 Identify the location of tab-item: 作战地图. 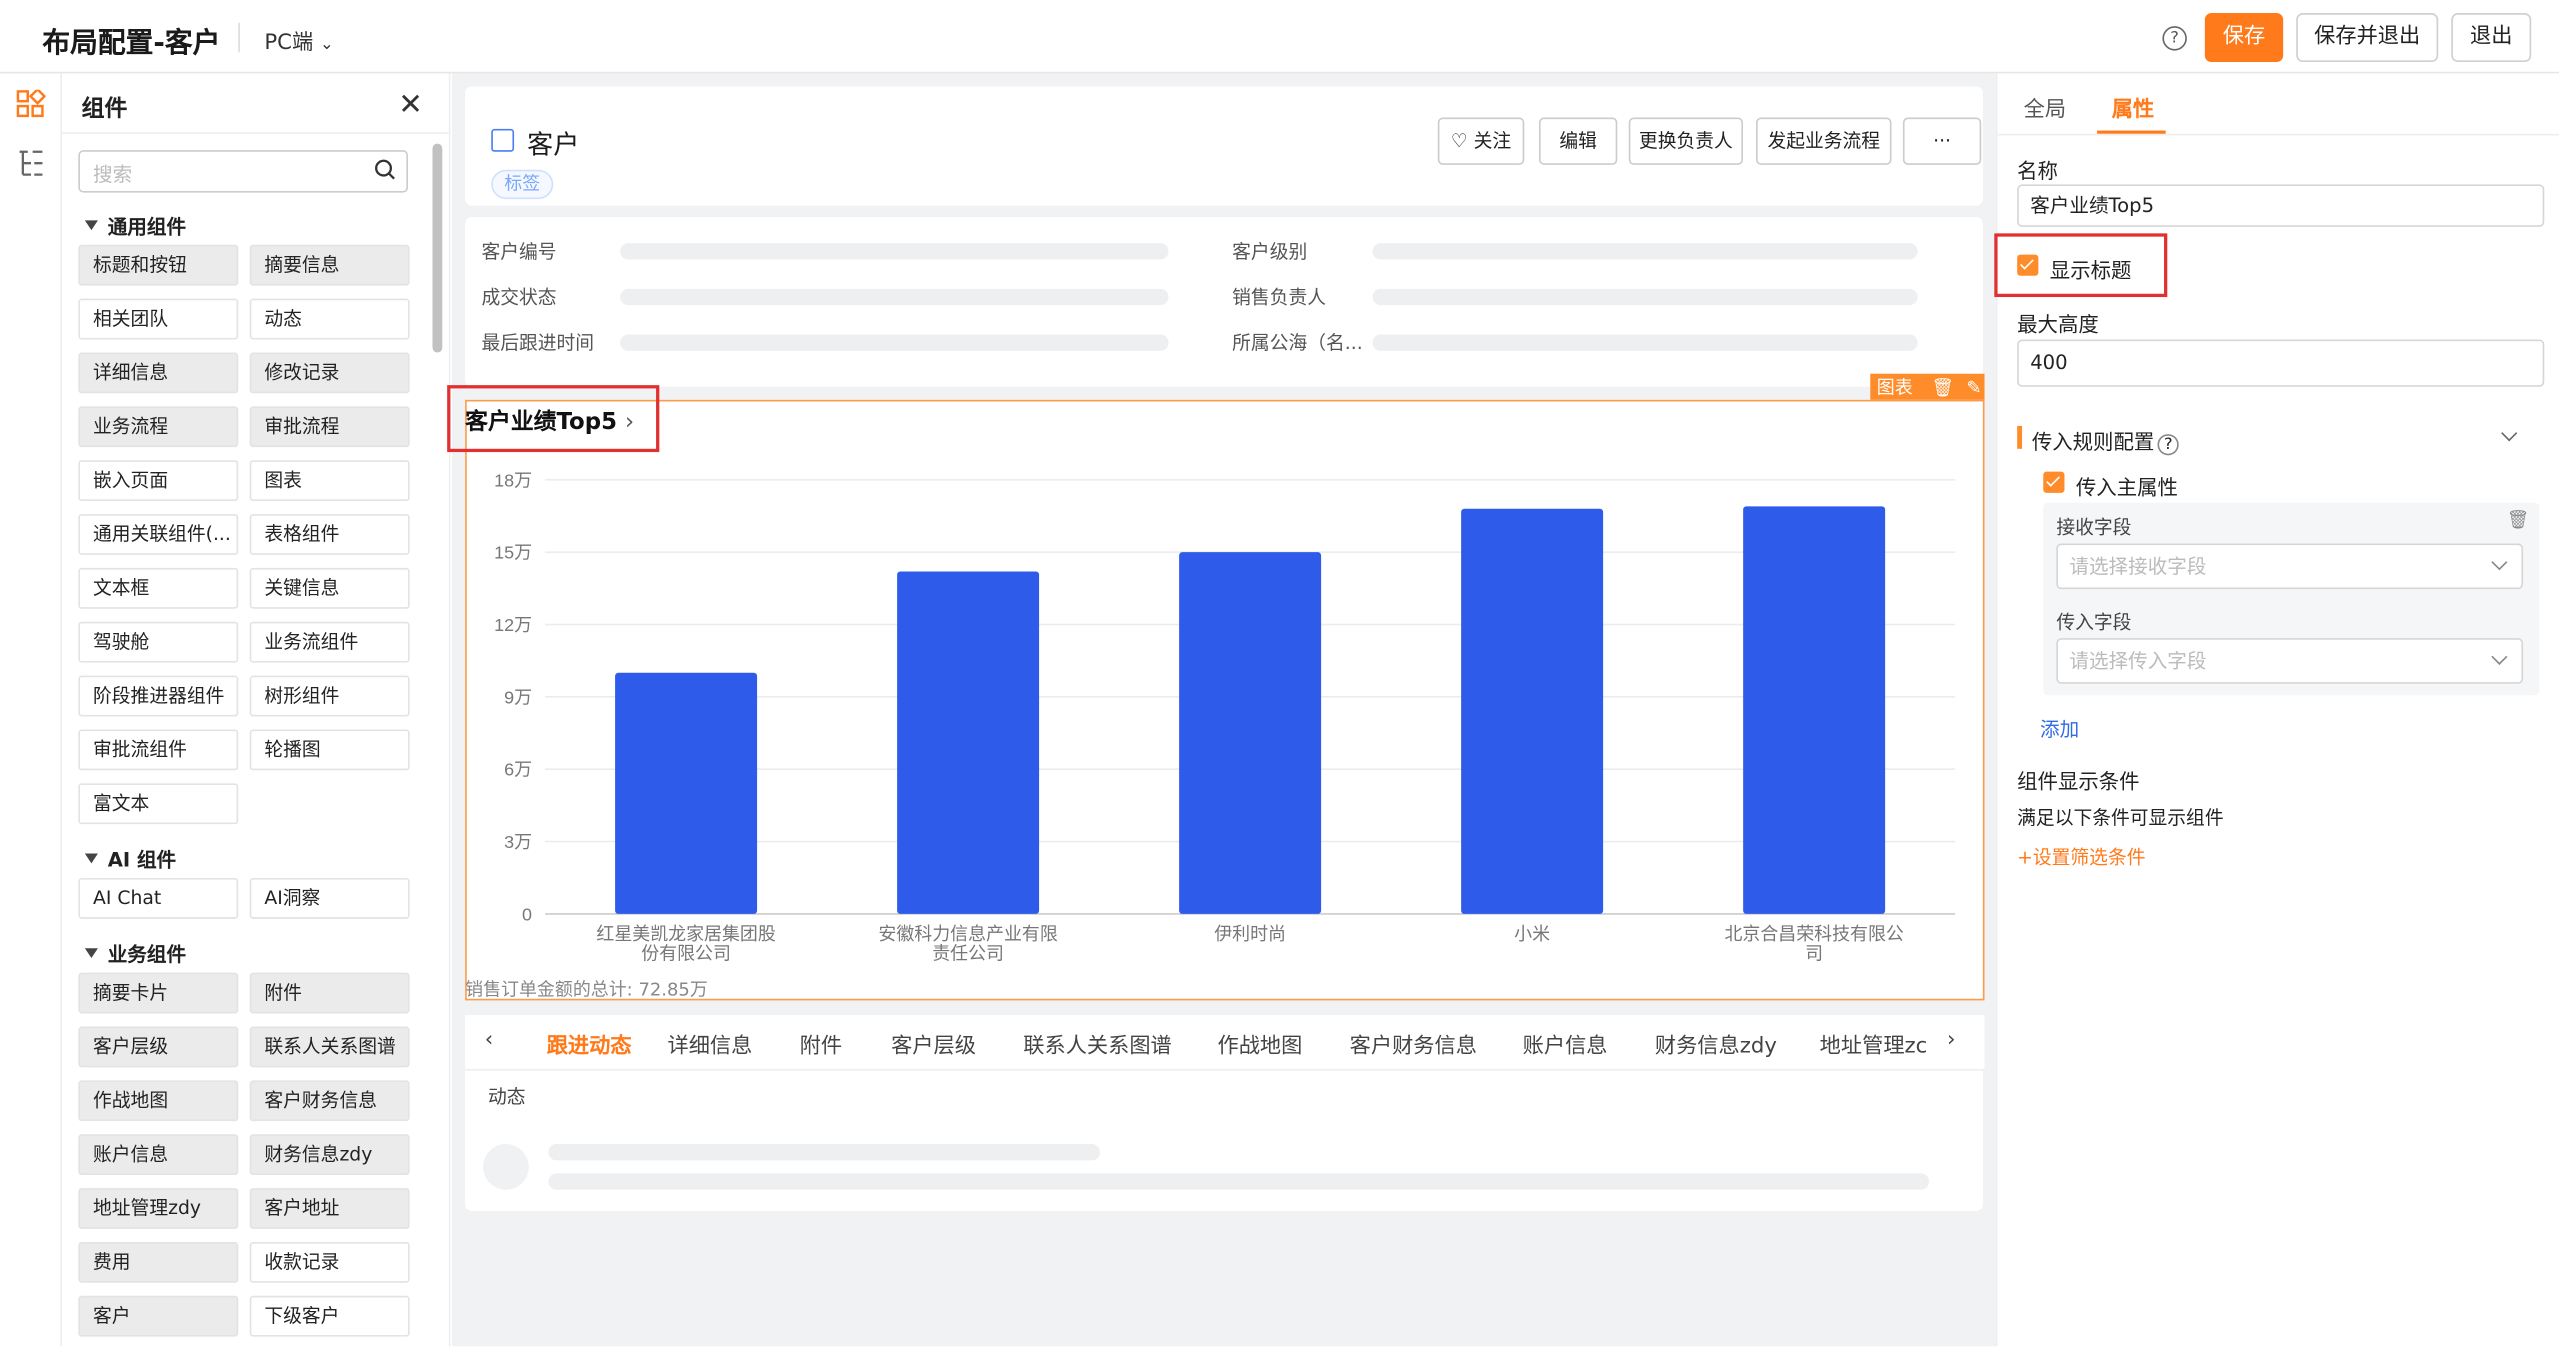
(1259, 1043).